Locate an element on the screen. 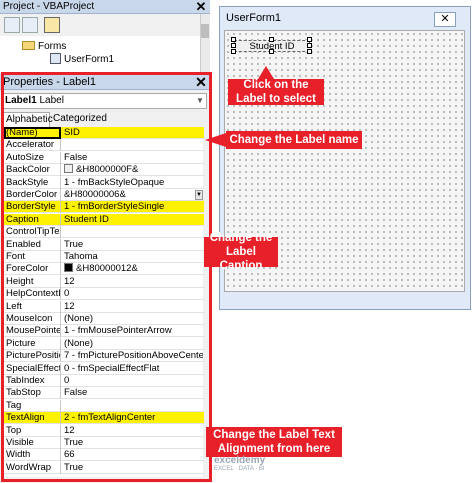  property-row-width: Width 66 is located at coordinates (104, 455).